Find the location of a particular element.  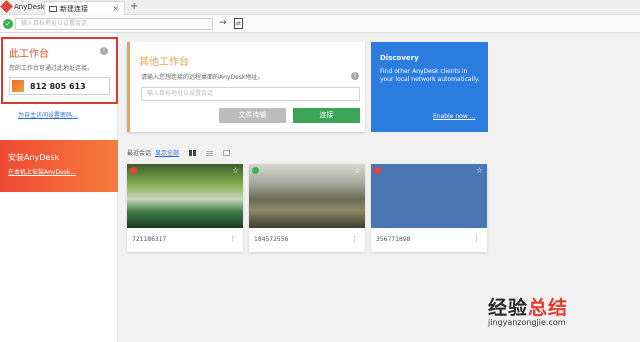

app-name: AnyDesk is located at coordinates (29, 6).